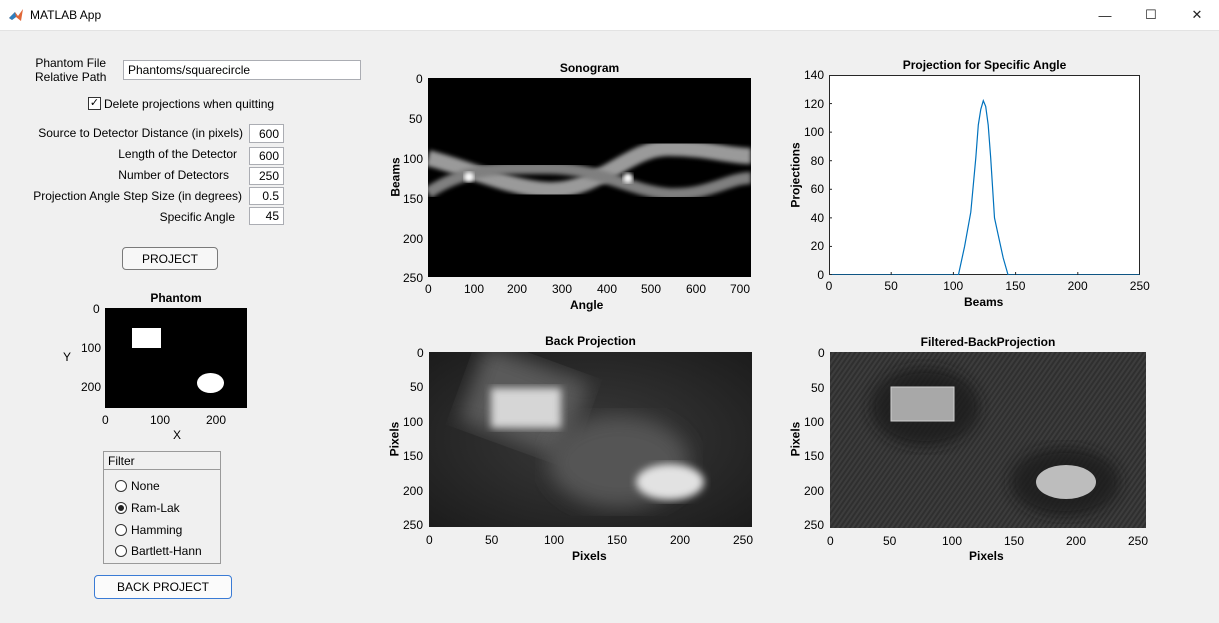  I want to click on projection-chart, so click(984, 175).